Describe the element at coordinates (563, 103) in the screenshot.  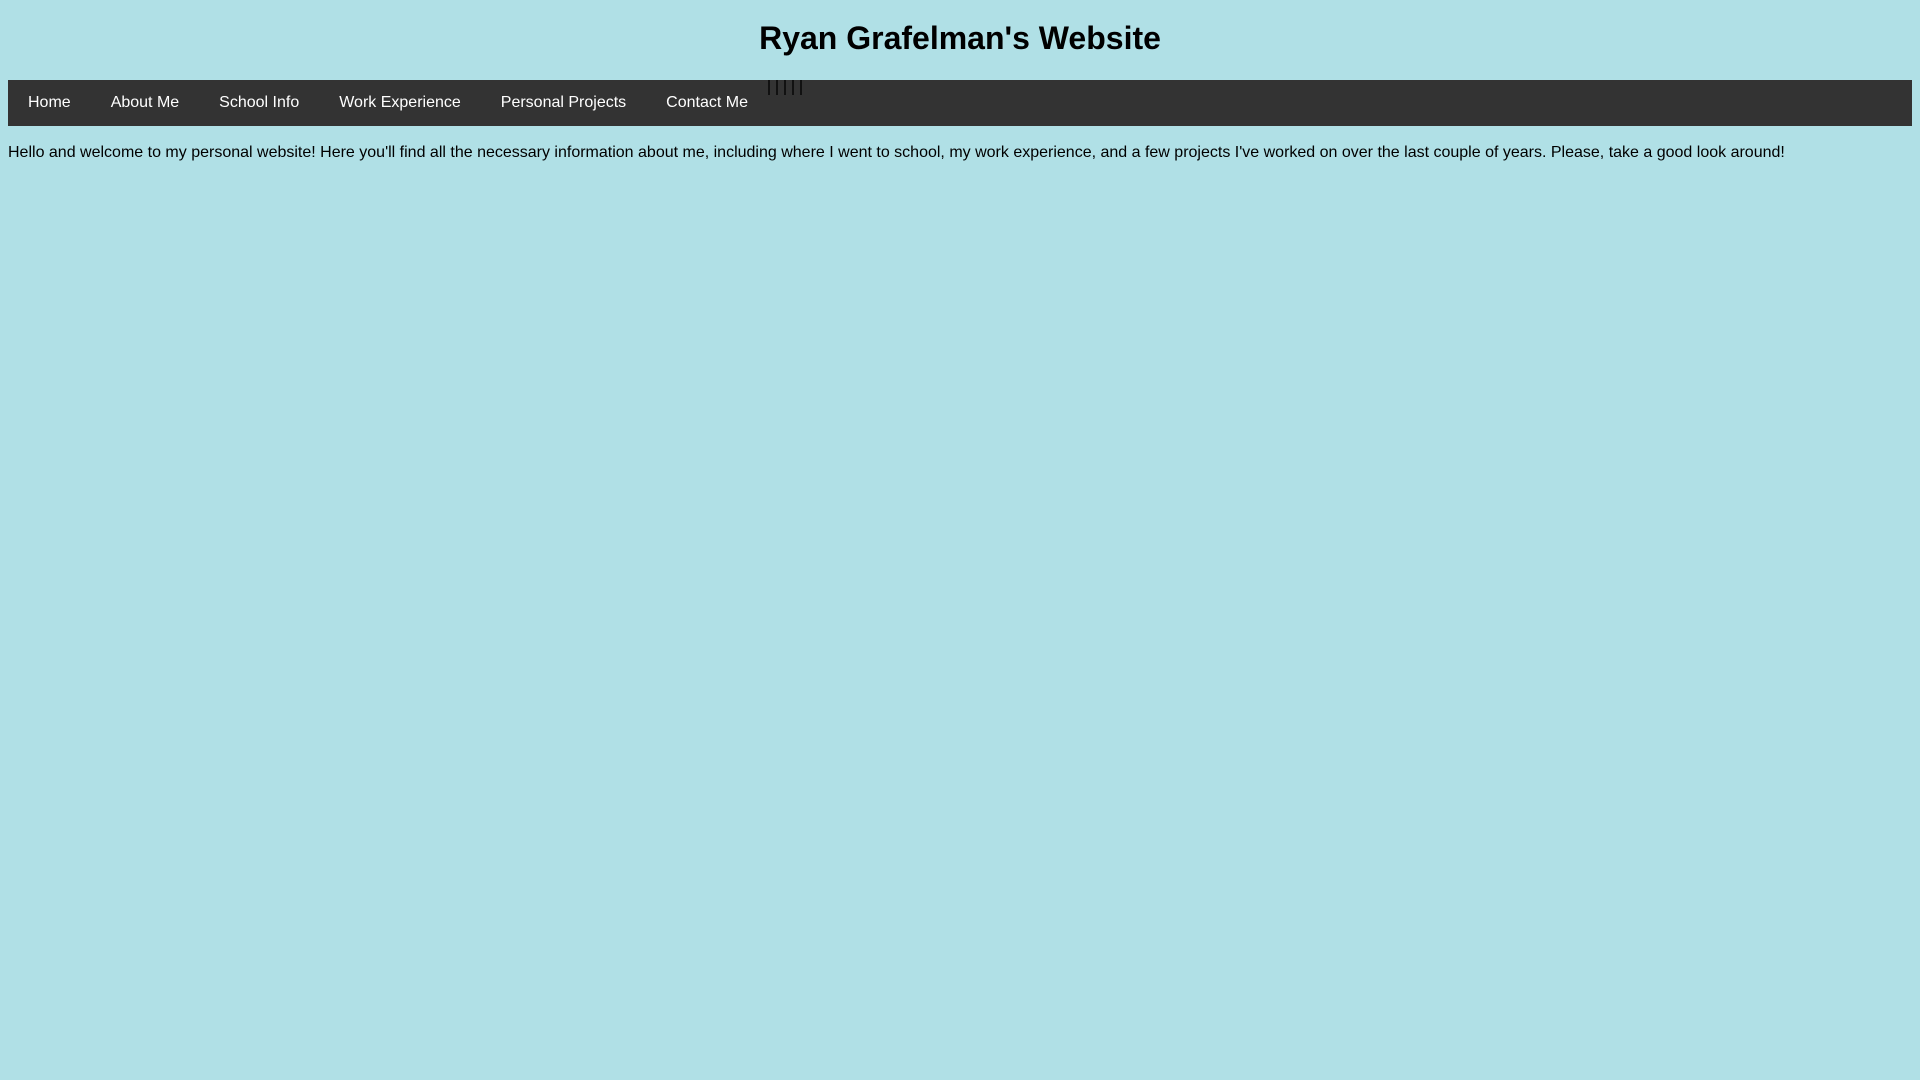
I see `nav-item-personal-projects: Personal Projects` at that location.